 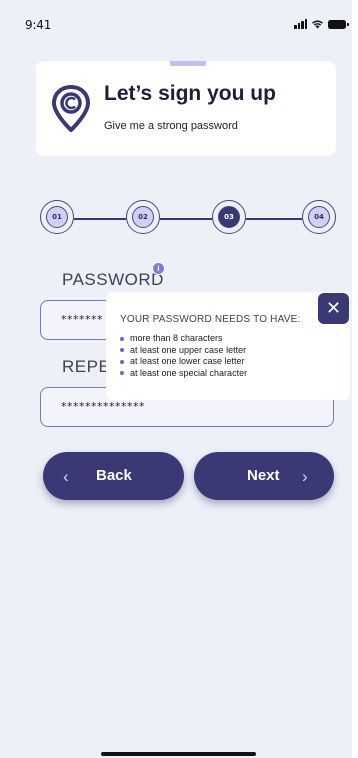 What do you see at coordinates (317, 24) in the screenshot?
I see `wifi-icon` at bounding box center [317, 24].